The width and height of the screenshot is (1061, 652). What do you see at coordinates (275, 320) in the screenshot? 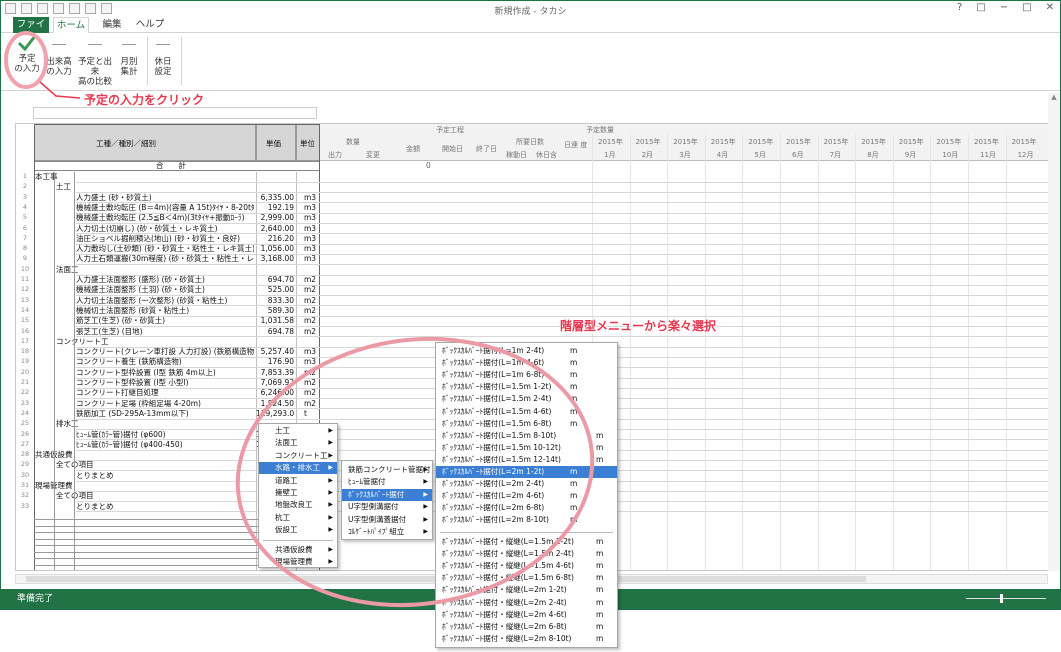
I see `row-unit-price: 1,031.58` at bounding box center [275, 320].